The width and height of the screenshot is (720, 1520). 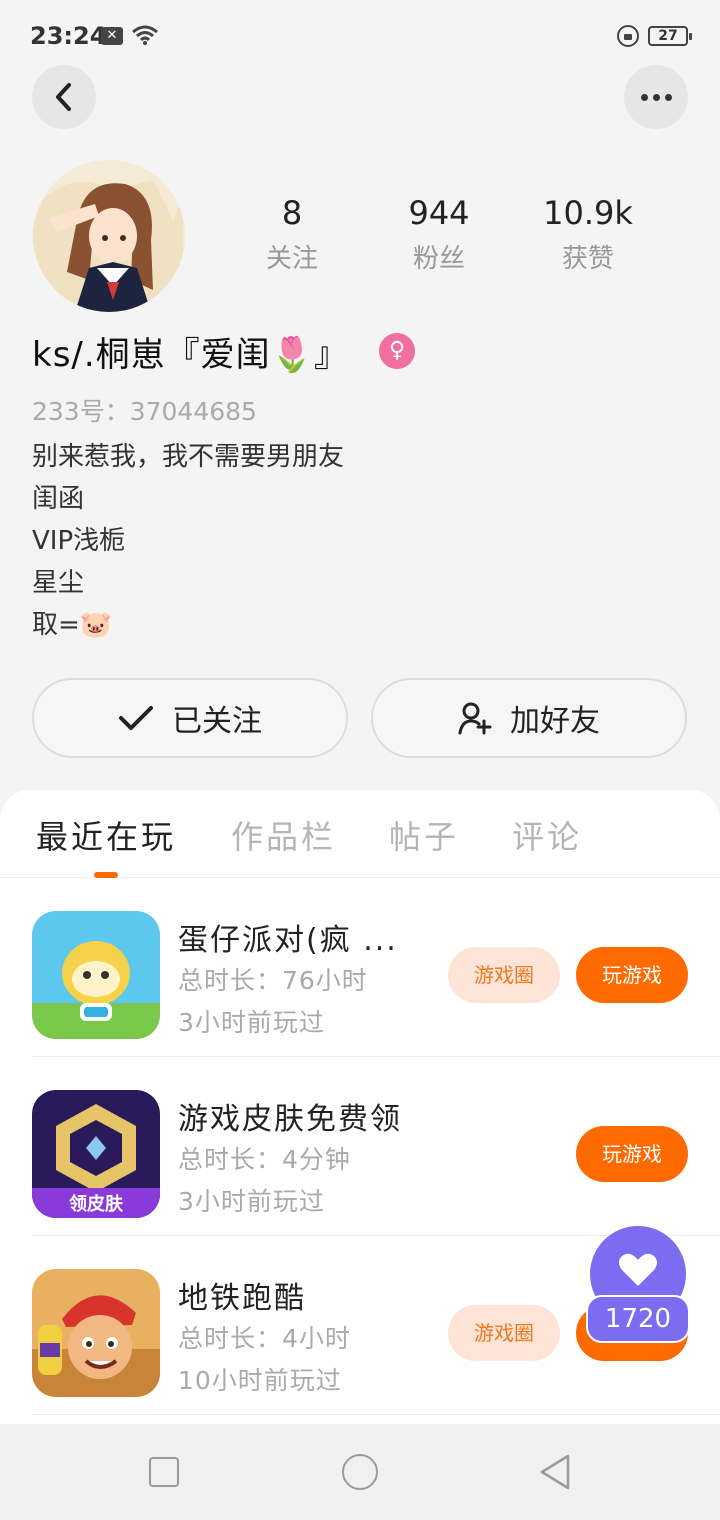 What do you see at coordinates (291, 259) in the screenshot?
I see `following-label: 关注` at bounding box center [291, 259].